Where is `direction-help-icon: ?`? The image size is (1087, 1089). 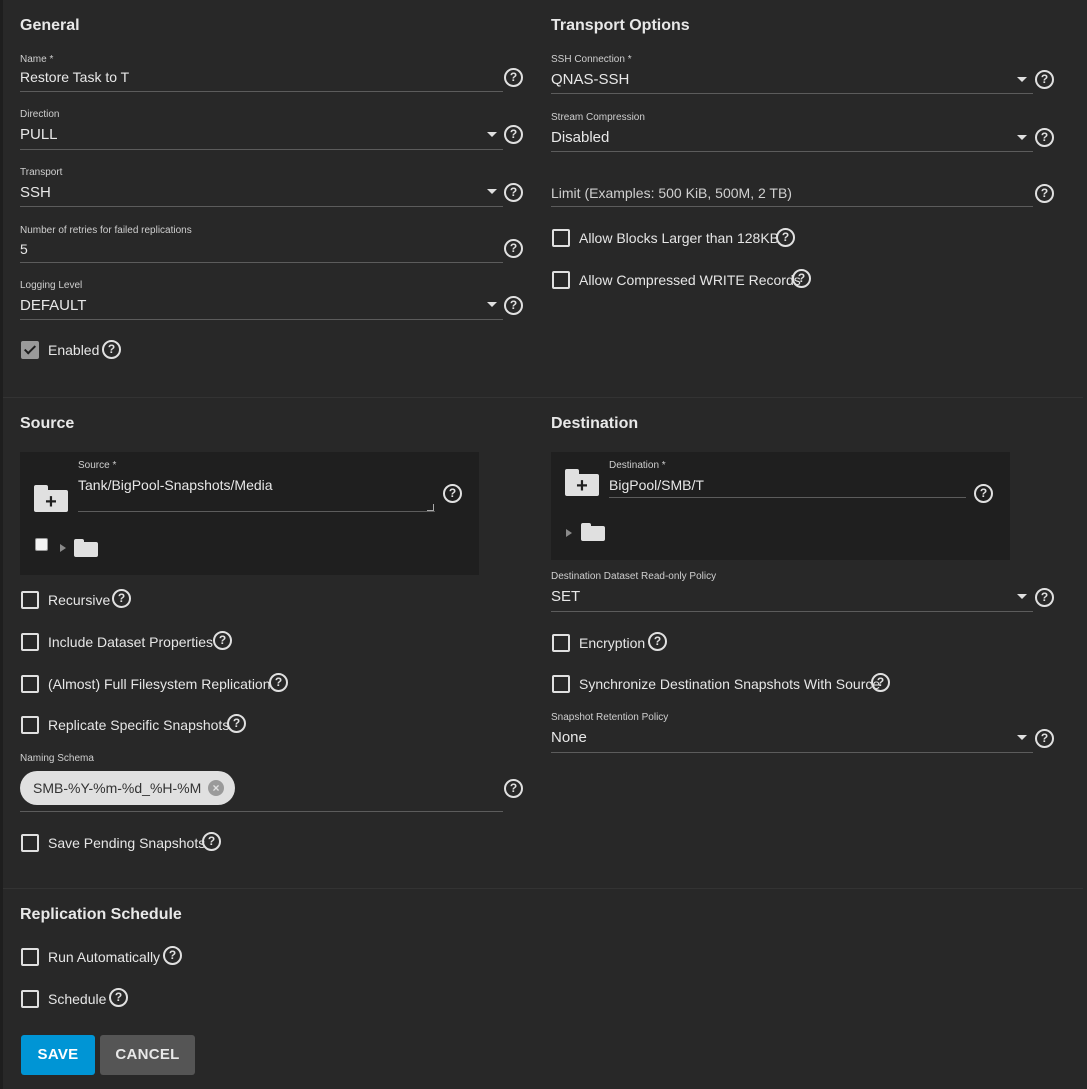
direction-help-icon: ? is located at coordinates (513, 134).